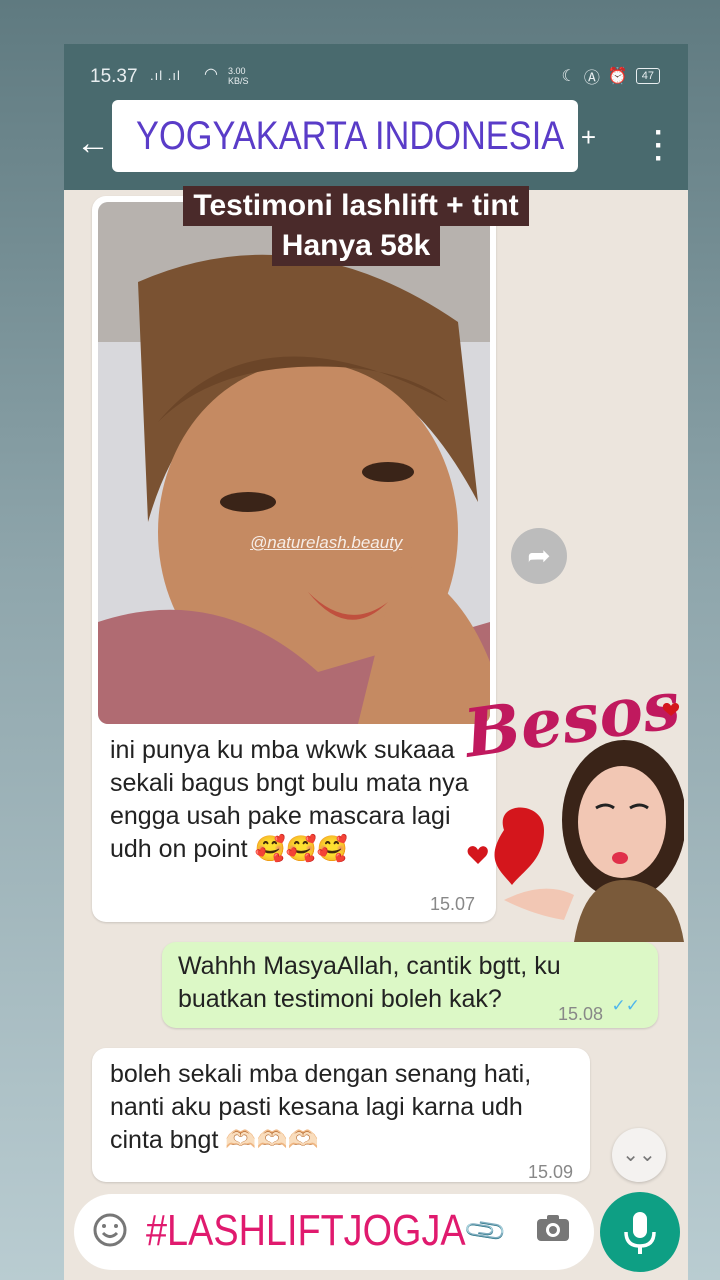 Image resolution: width=720 pixels, height=1280 pixels. I want to click on mic-button, so click(640, 1232).